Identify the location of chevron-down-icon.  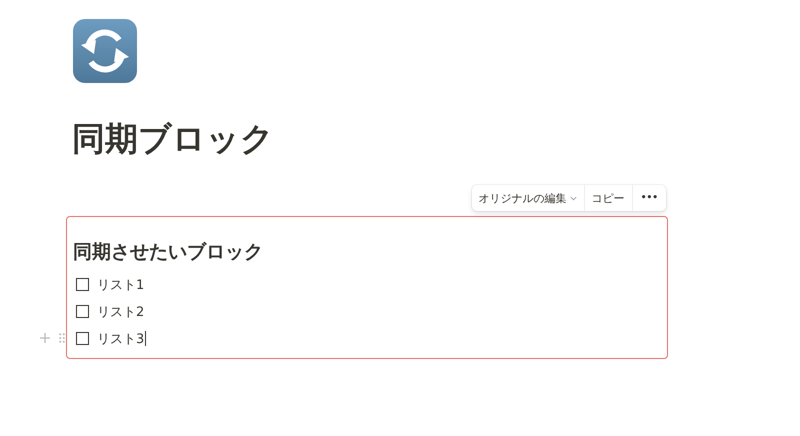
(573, 198).